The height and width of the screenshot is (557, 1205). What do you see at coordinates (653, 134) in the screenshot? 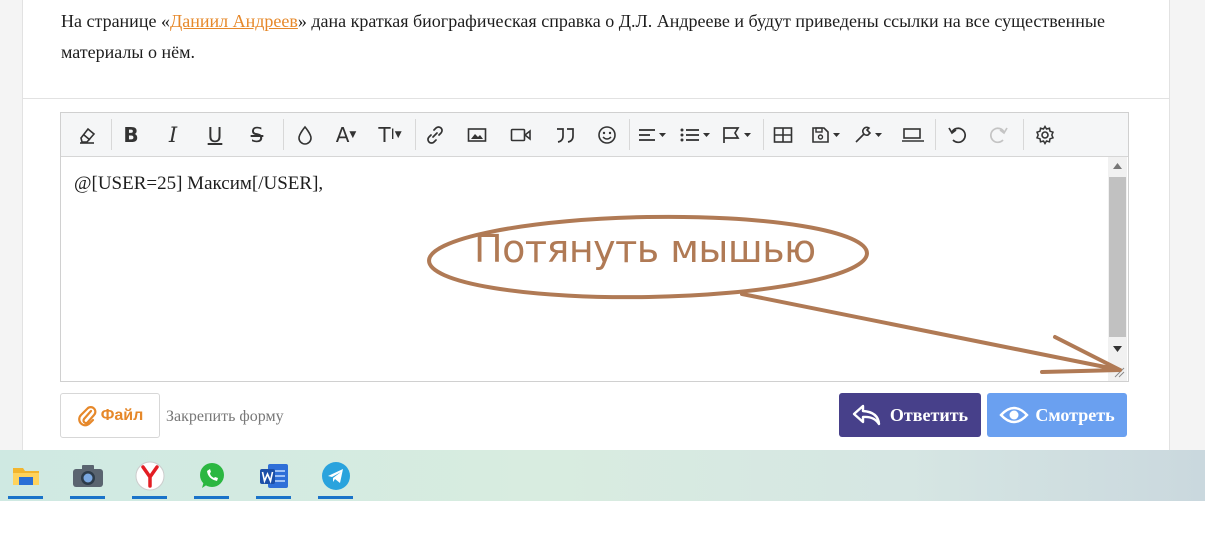
I see `align-icon` at bounding box center [653, 134].